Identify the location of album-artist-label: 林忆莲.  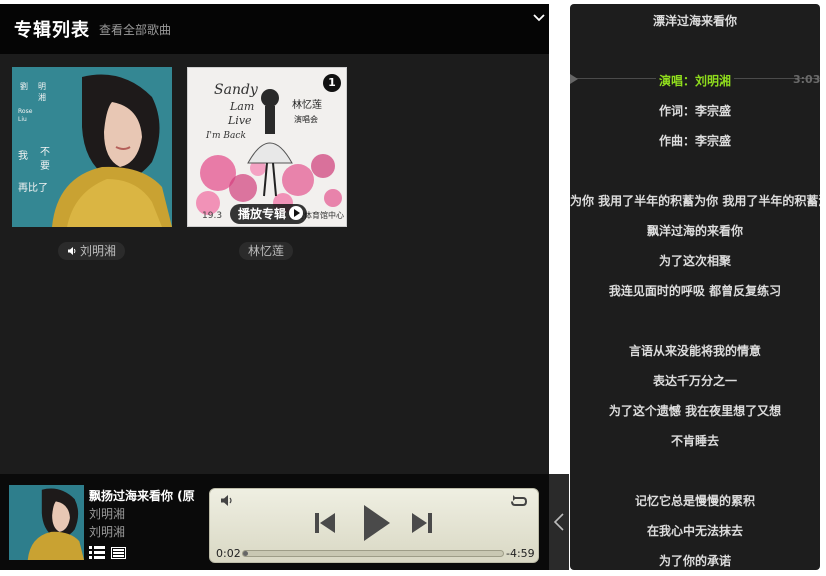
(266, 251).